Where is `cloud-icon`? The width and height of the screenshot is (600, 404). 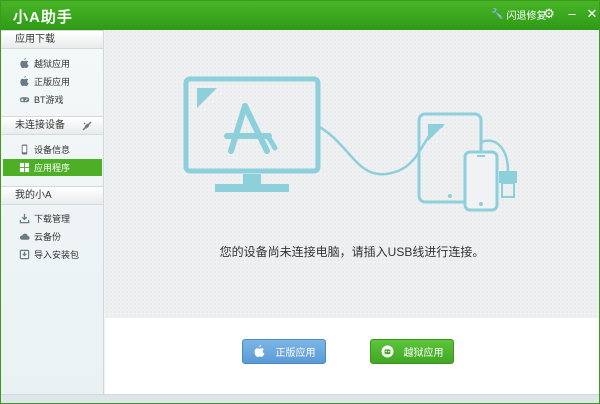 cloud-icon is located at coordinates (24, 236).